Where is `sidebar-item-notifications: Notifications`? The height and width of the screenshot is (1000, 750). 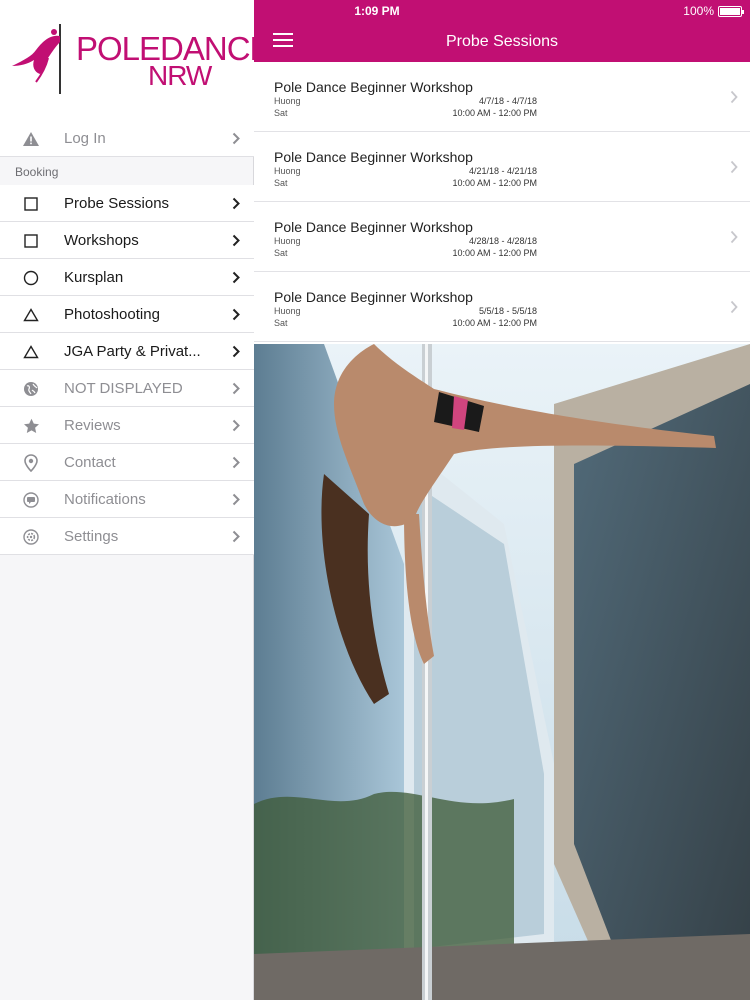
sidebar-item-notifications: Notifications is located at coordinates (127, 499).